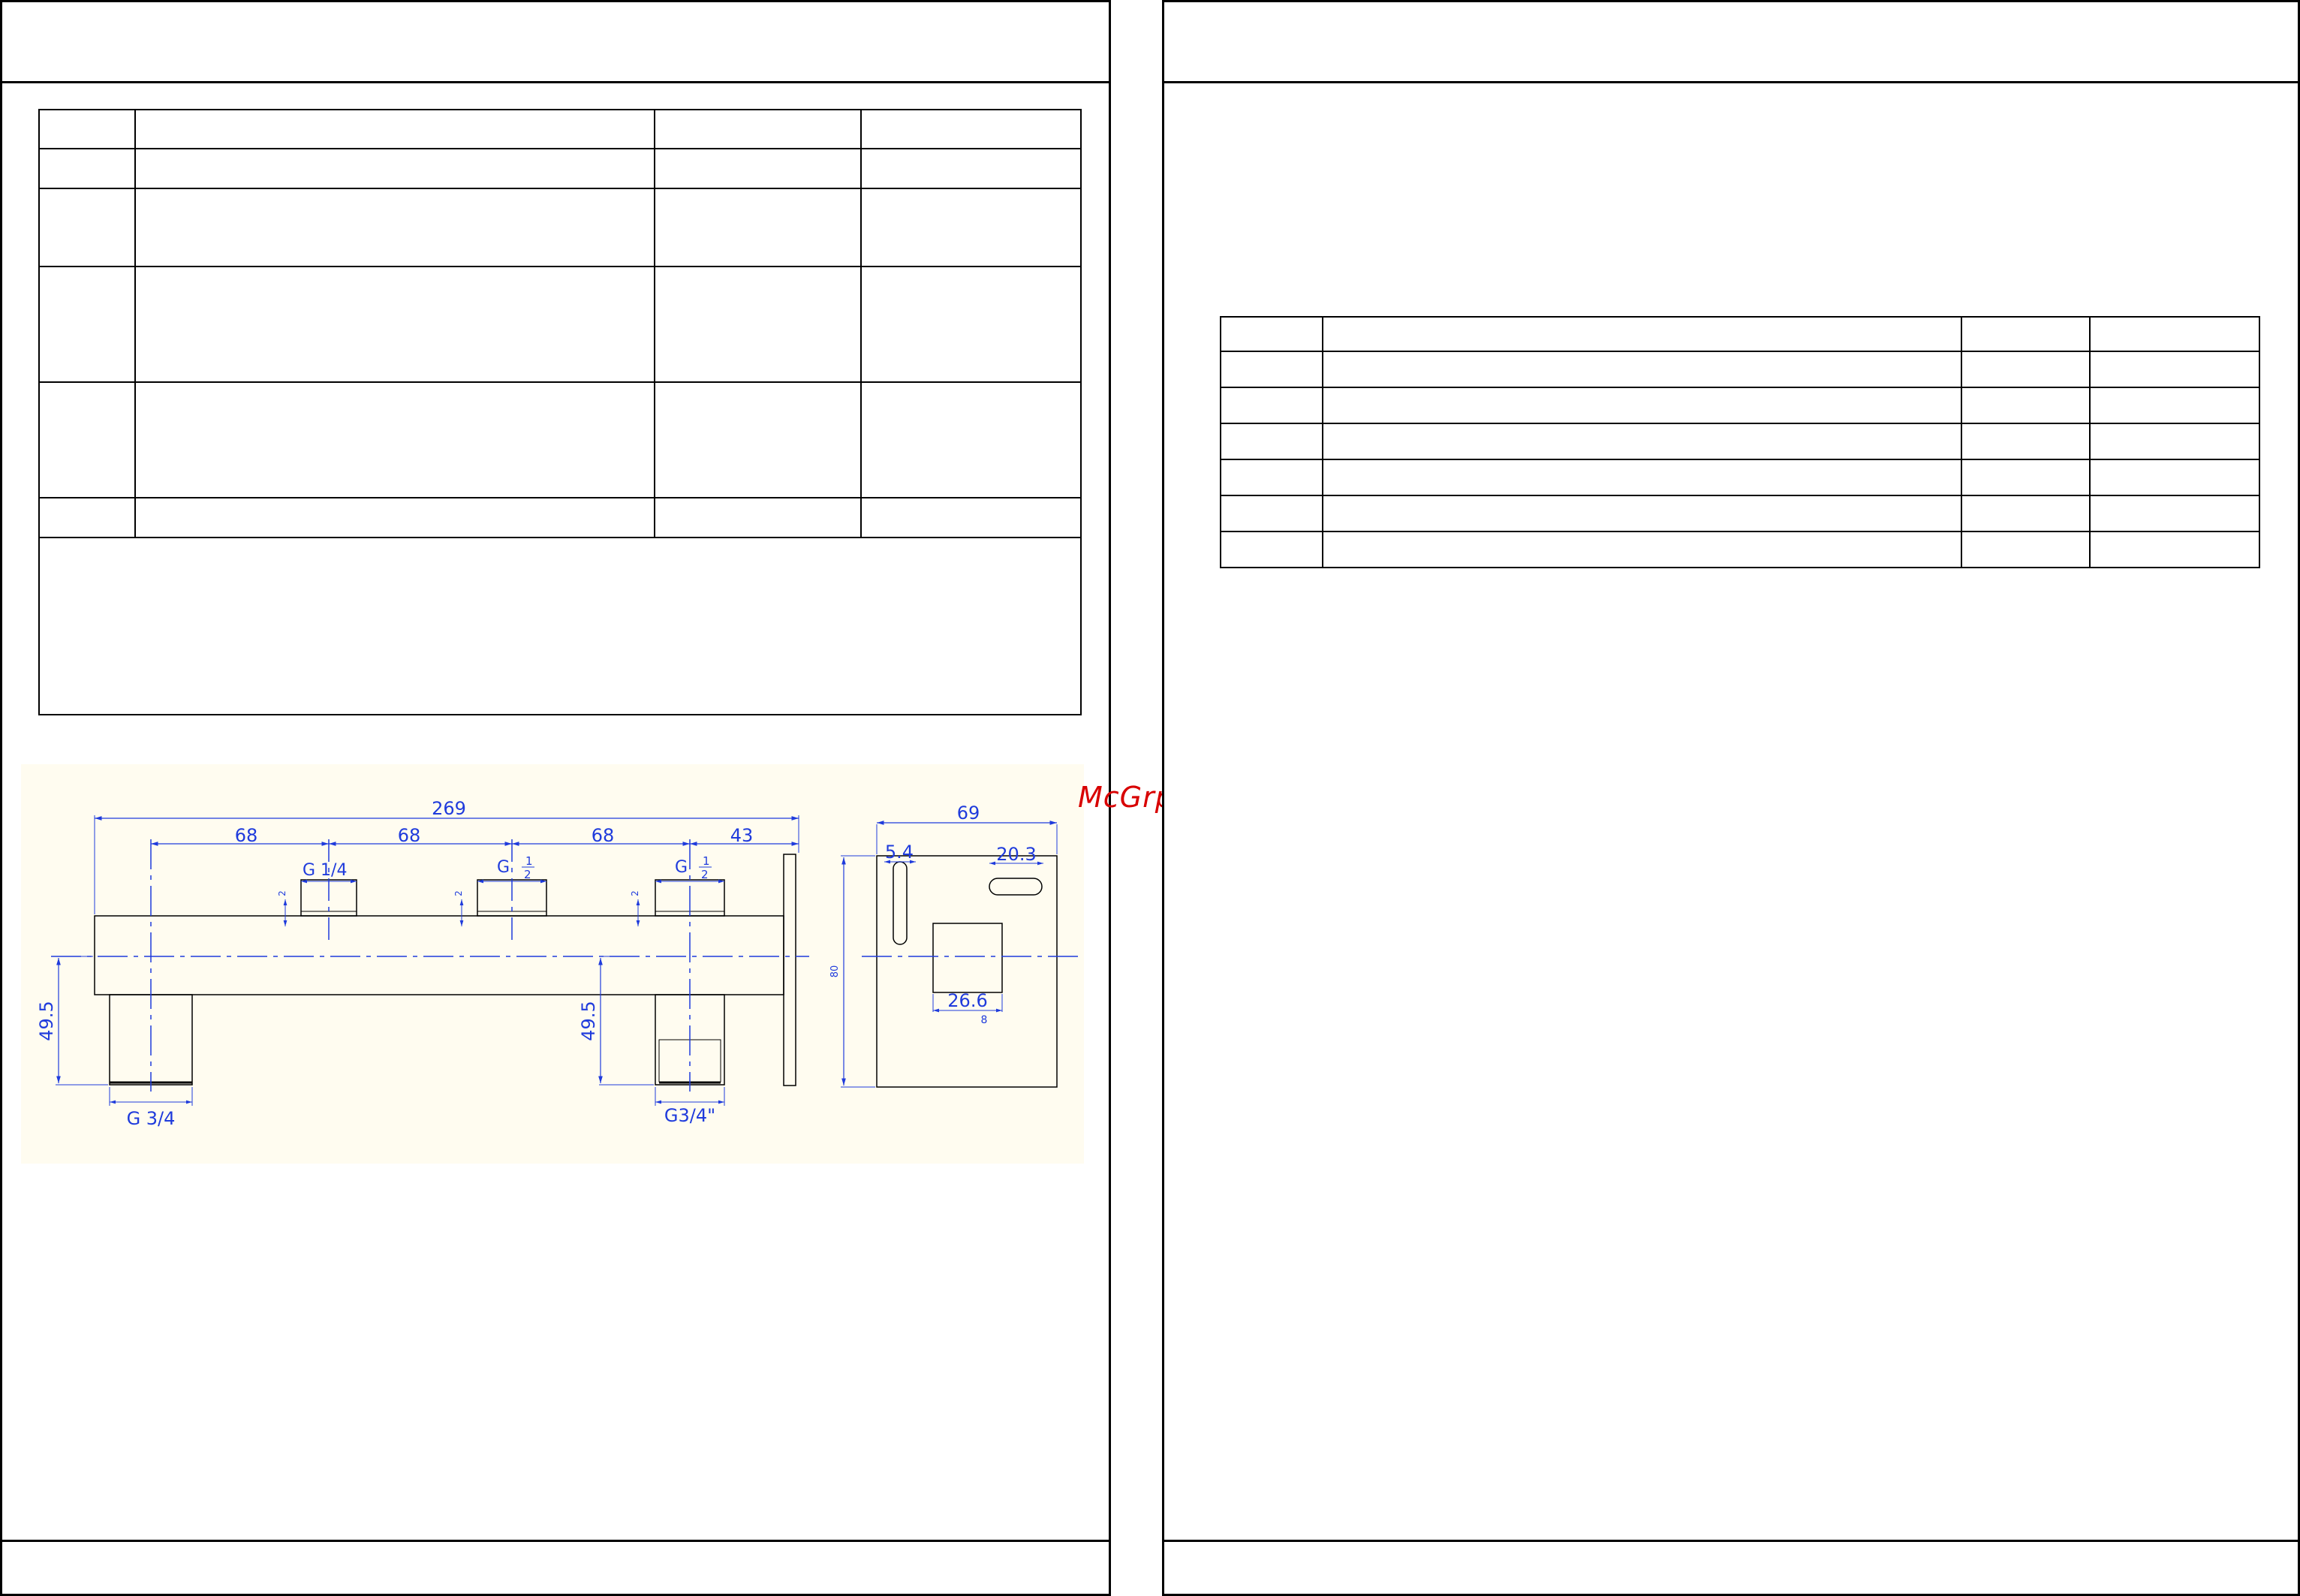 The image size is (2300, 1596). What do you see at coordinates (742, 835) in the screenshot?
I see `dim-end-offset: 43` at bounding box center [742, 835].